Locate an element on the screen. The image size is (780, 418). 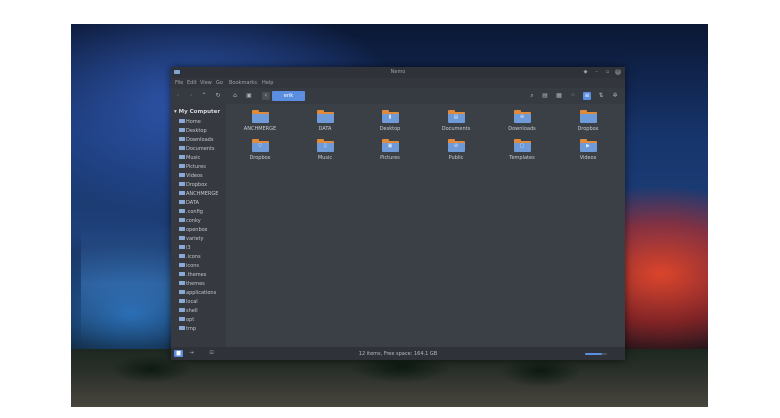
sidebar-item-openbox: openbox is located at coordinates (193, 230).